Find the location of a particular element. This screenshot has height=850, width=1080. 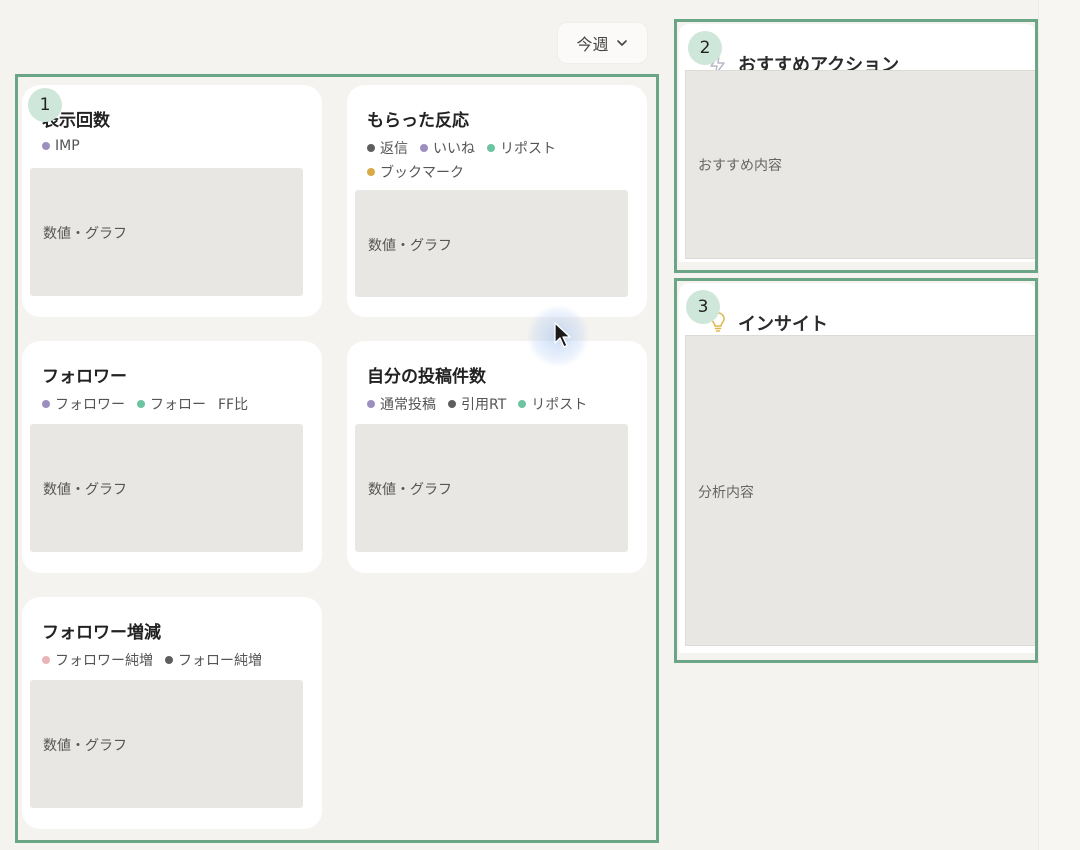

card-title: 自分の投稿件数 is located at coordinates (426, 377).